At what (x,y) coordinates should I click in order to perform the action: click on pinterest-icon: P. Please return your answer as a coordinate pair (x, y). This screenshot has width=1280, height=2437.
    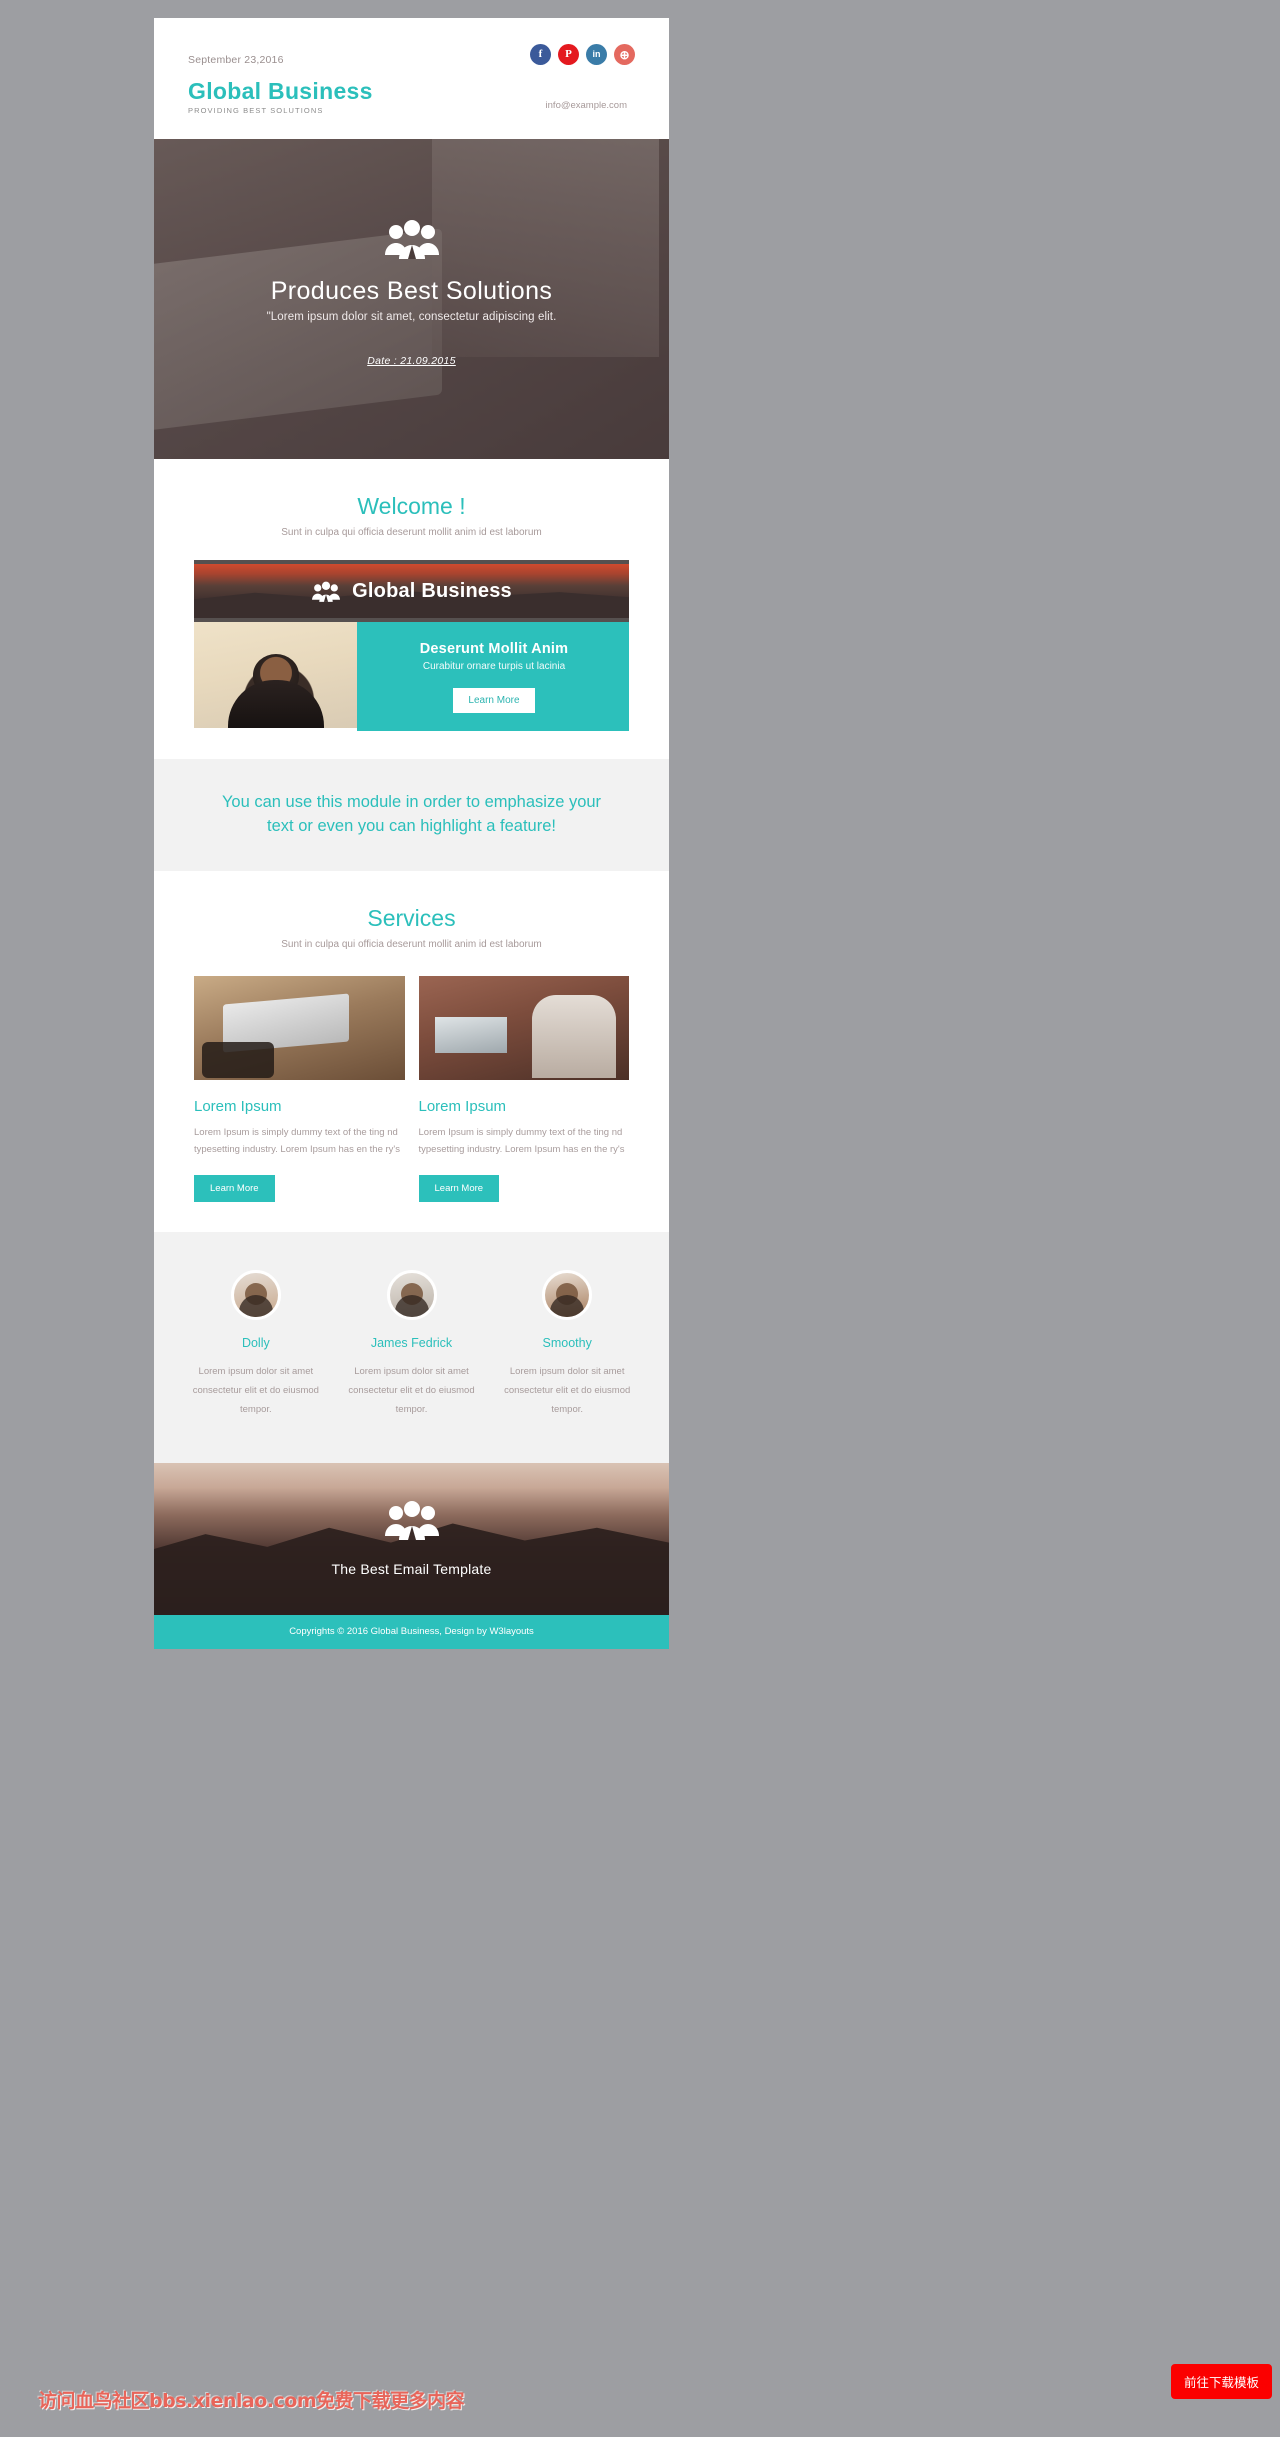
    Looking at the image, I should click on (568, 54).